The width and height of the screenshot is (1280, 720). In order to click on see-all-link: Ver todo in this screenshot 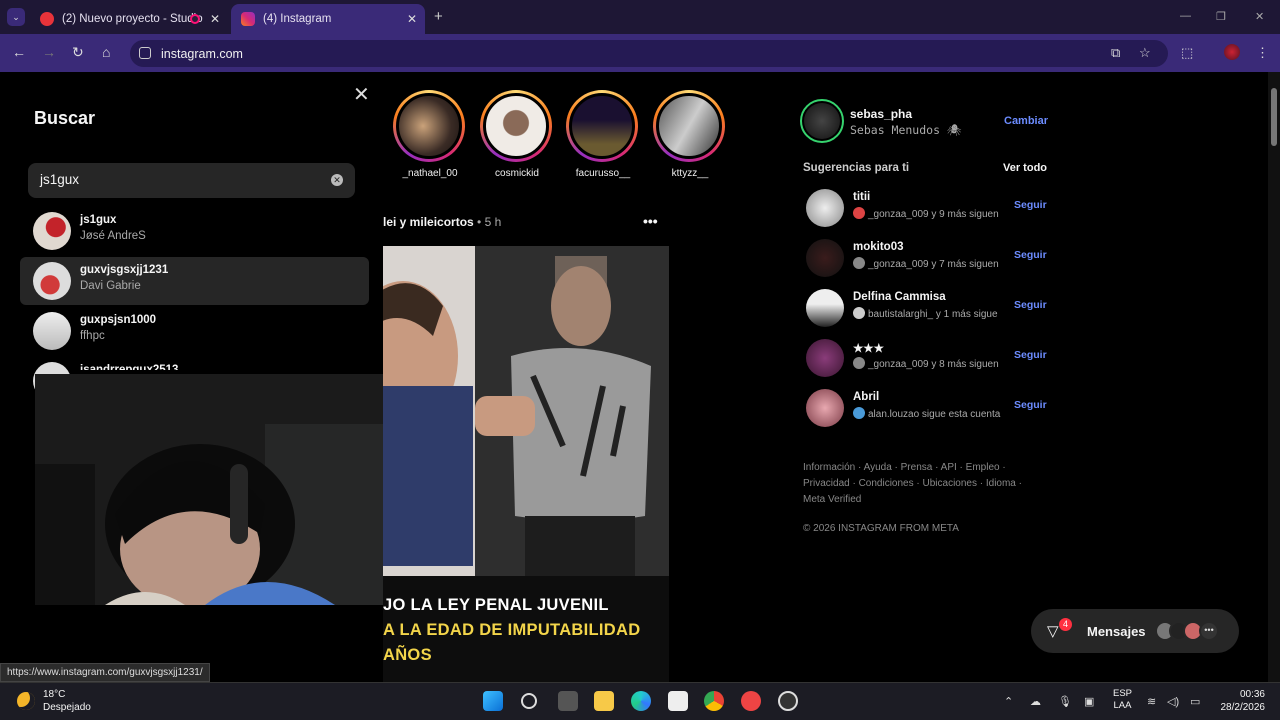, I will do `click(1025, 168)`.